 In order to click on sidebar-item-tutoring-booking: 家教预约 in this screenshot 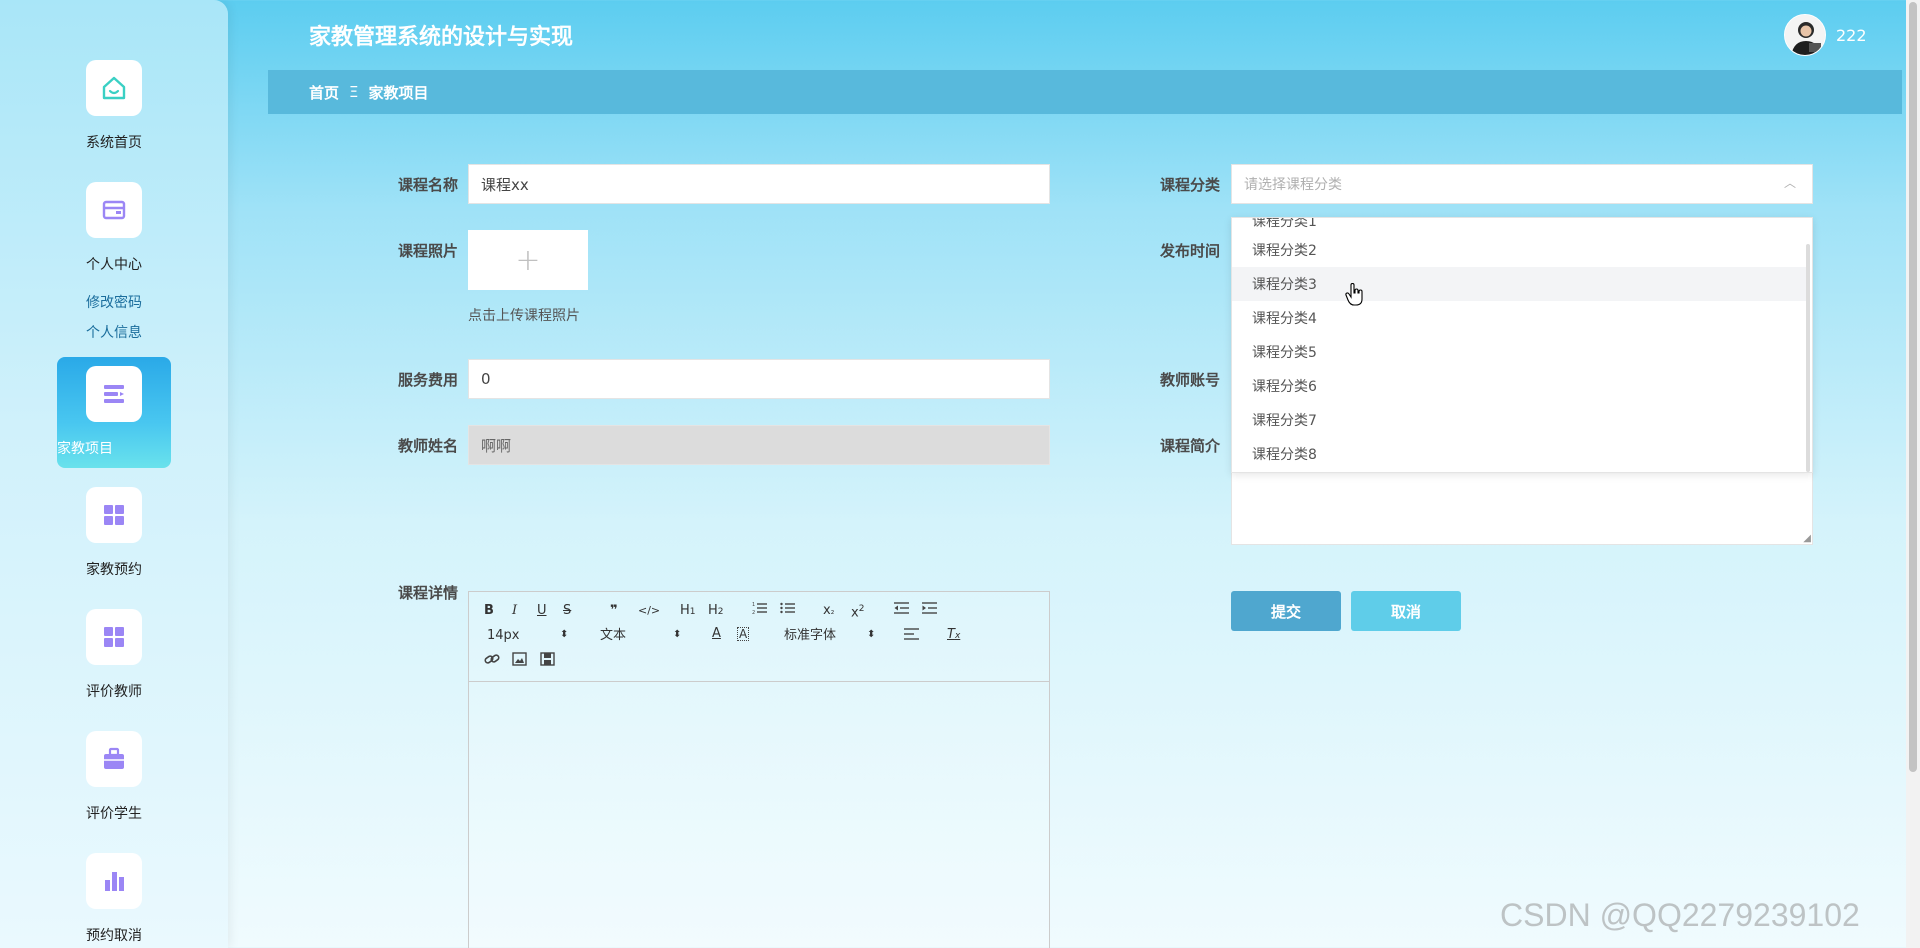, I will do `click(114, 533)`.